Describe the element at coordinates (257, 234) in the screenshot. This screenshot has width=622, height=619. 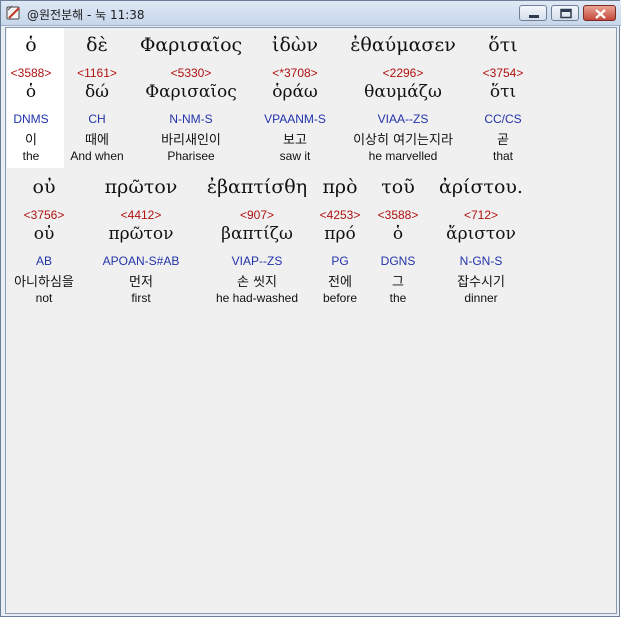
I see `lemma-word: βαπτίζω` at that location.